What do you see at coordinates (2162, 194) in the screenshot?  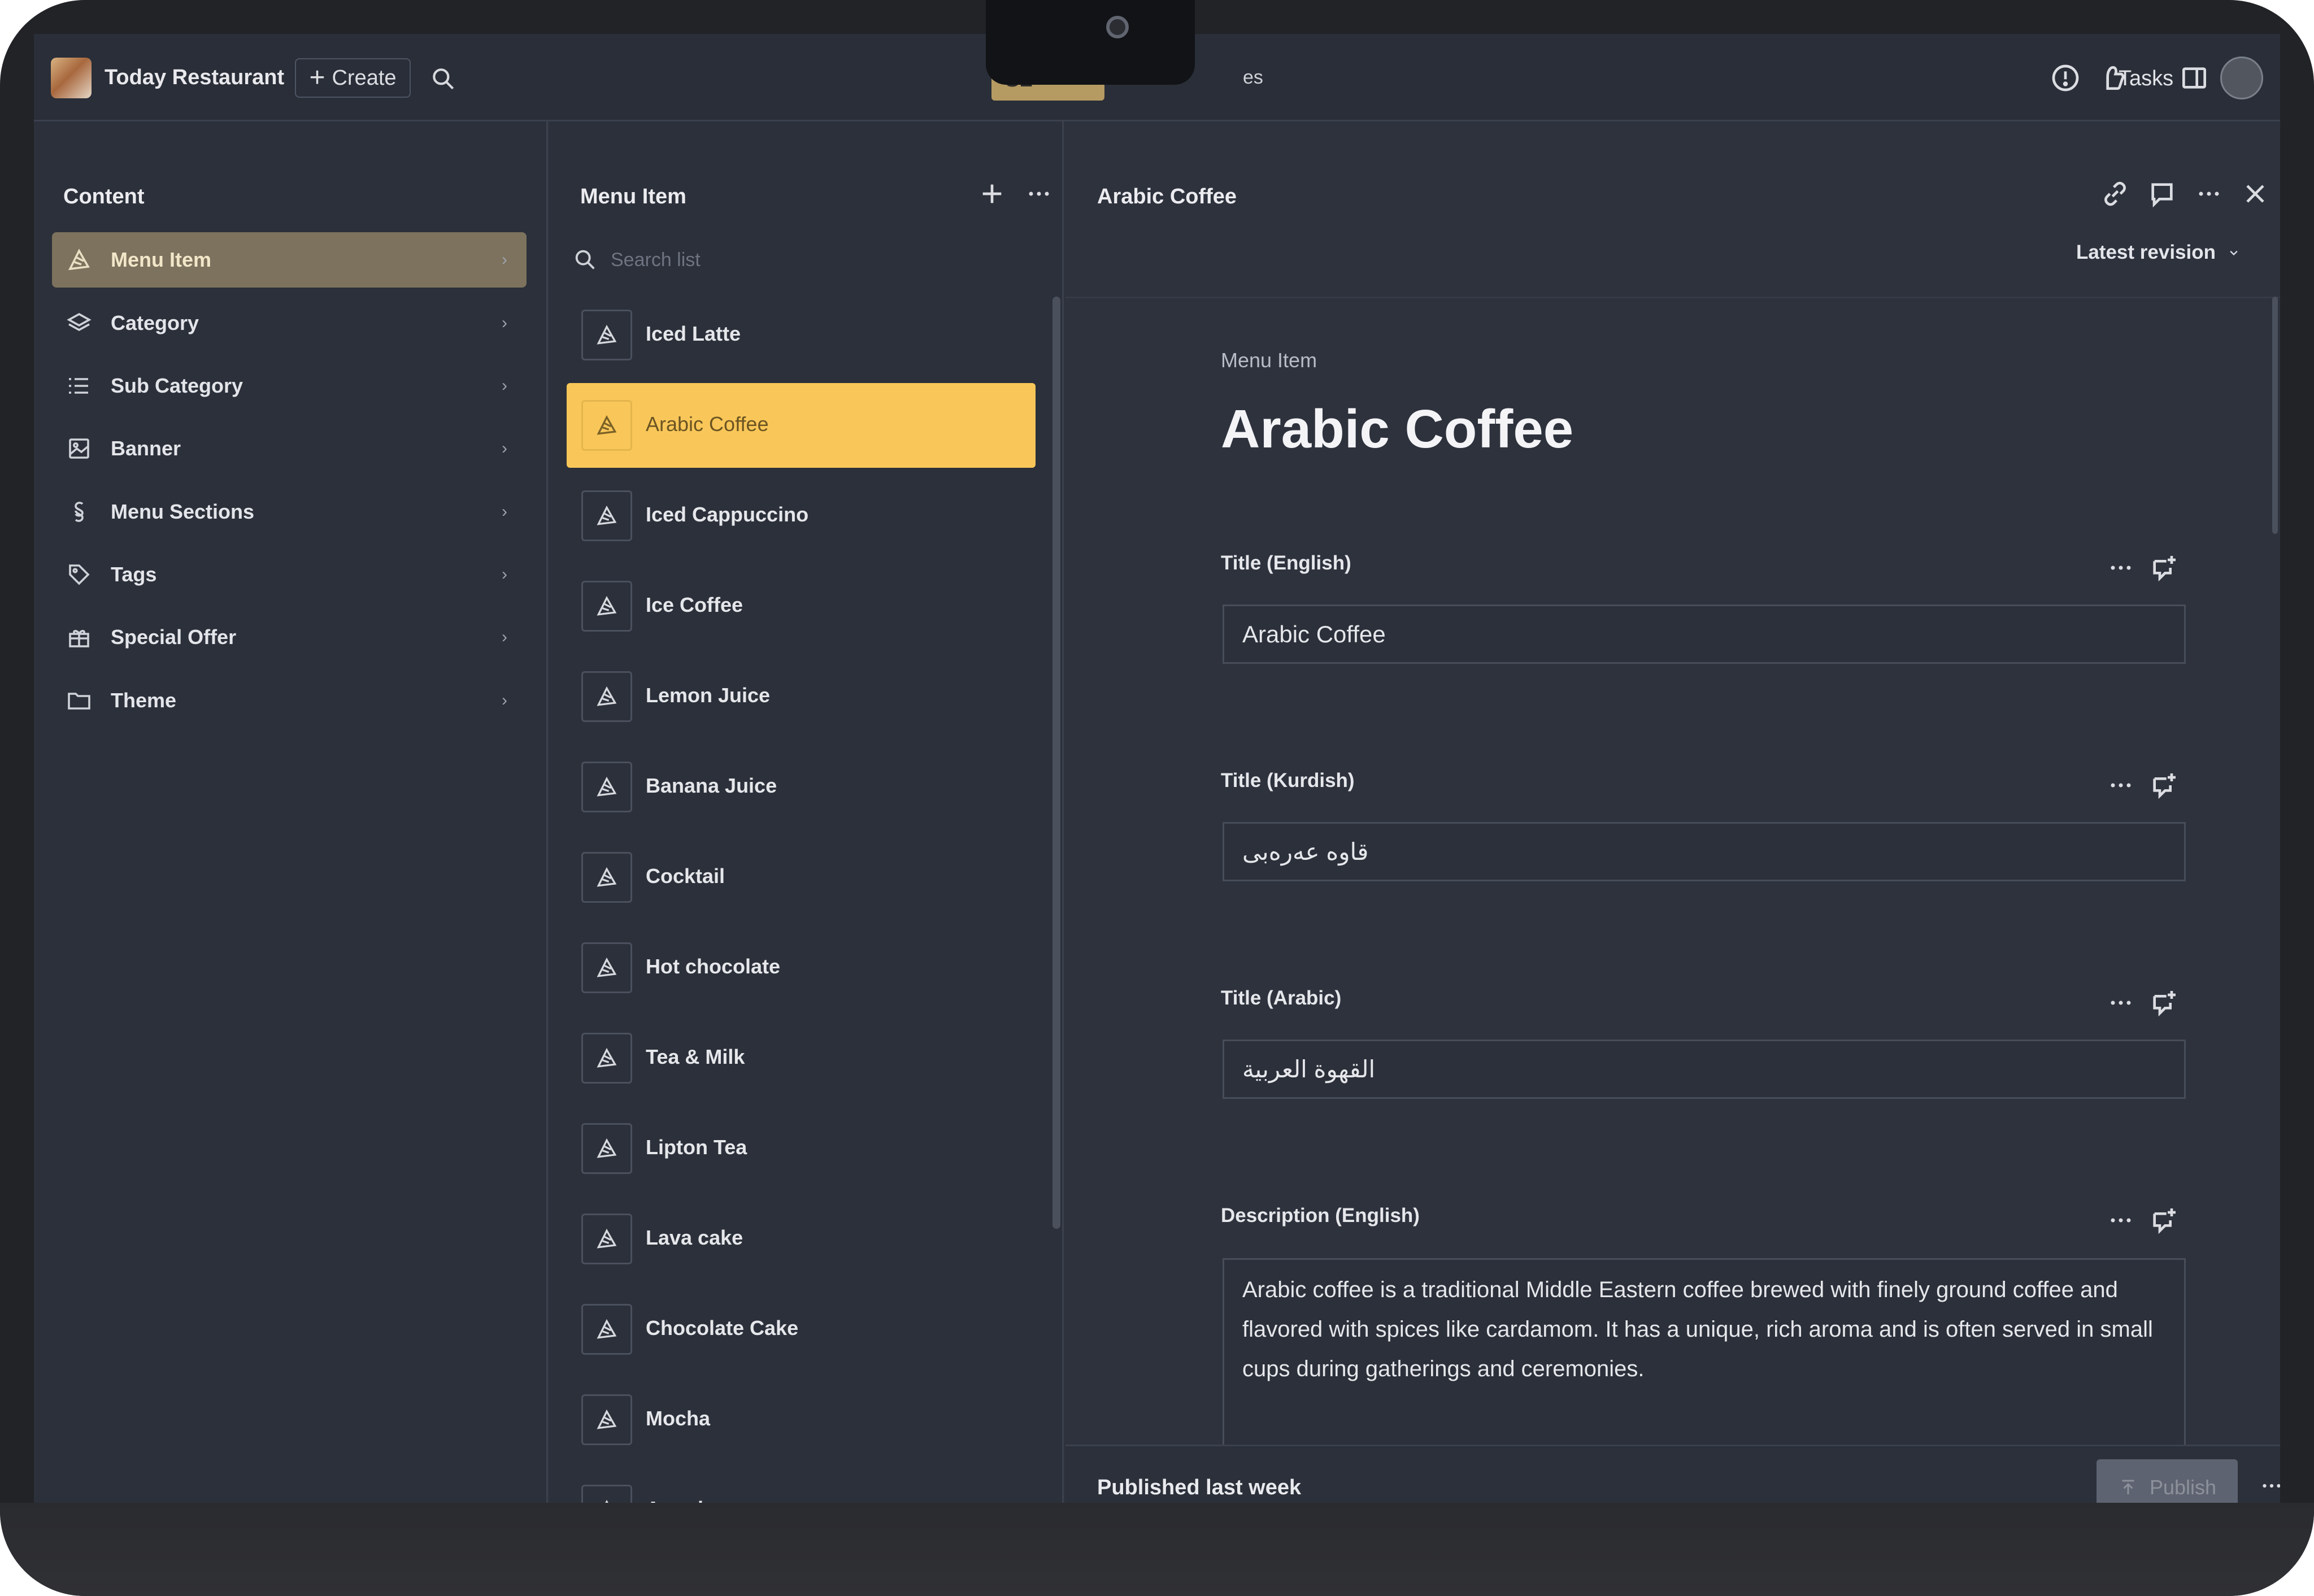 I see `comment-icon` at bounding box center [2162, 194].